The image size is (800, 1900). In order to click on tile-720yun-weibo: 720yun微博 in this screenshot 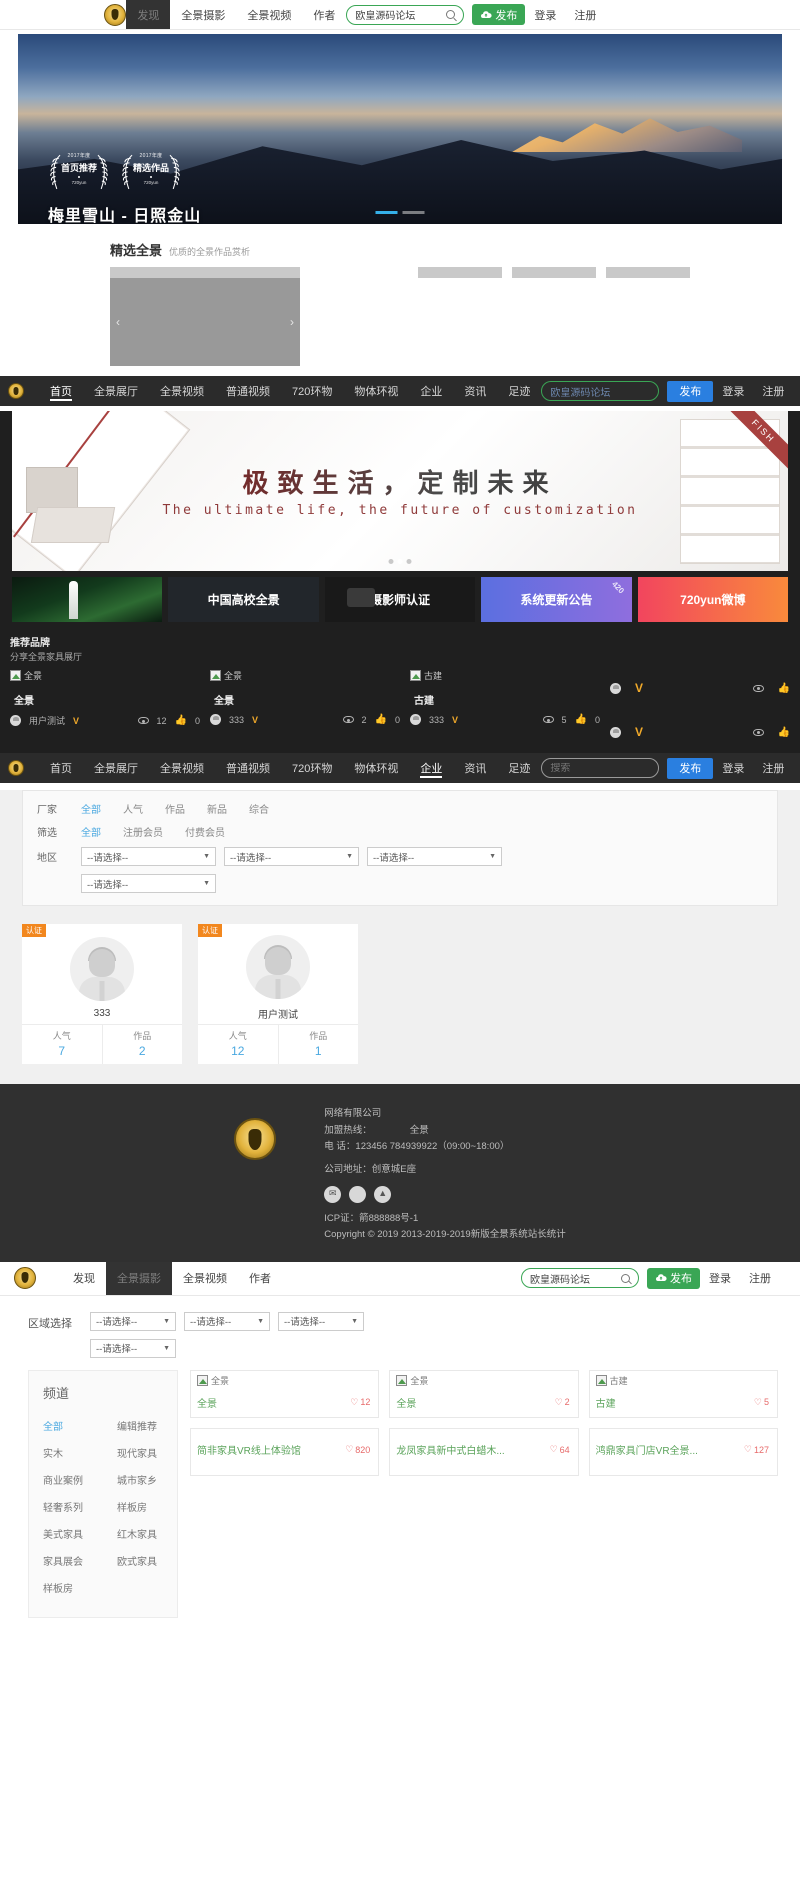, I will do `click(713, 599)`.